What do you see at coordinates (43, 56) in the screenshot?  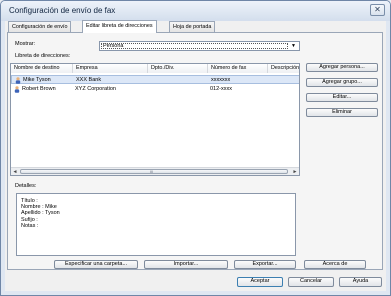 I see `address-book-label: Libreta de direcciones:` at bounding box center [43, 56].